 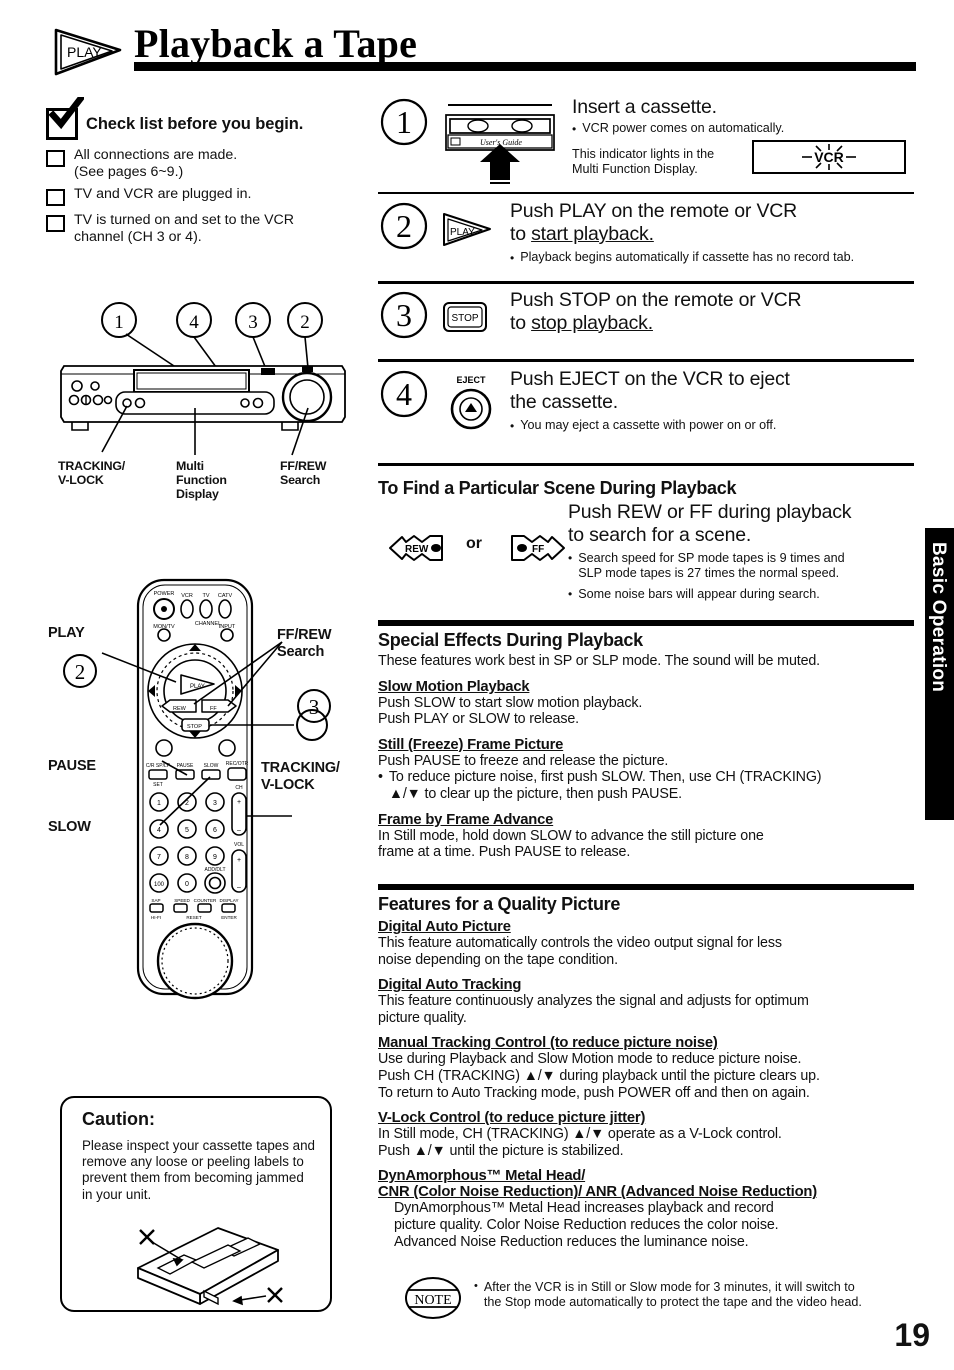 What do you see at coordinates (710, 512) in the screenshot?
I see `find-scene-line1: Push REW or FF during playback` at bounding box center [710, 512].